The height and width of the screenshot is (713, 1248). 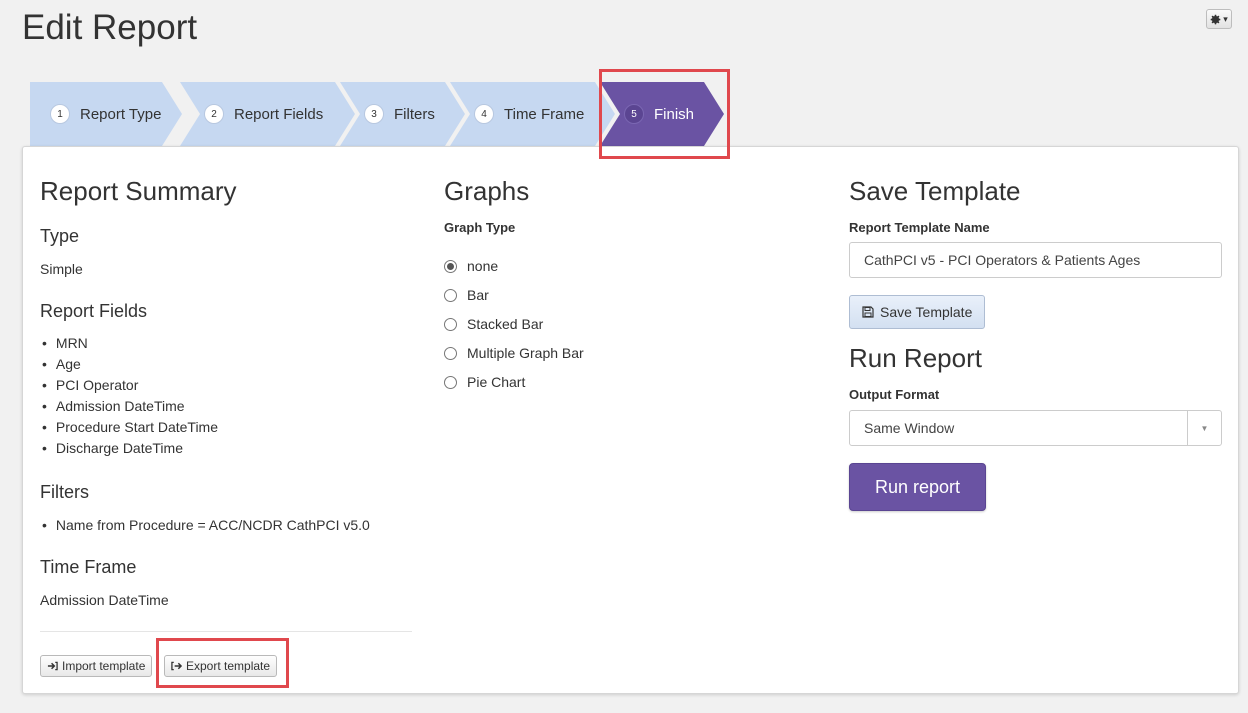 I want to click on floppy-disk-icon, so click(x=868, y=312).